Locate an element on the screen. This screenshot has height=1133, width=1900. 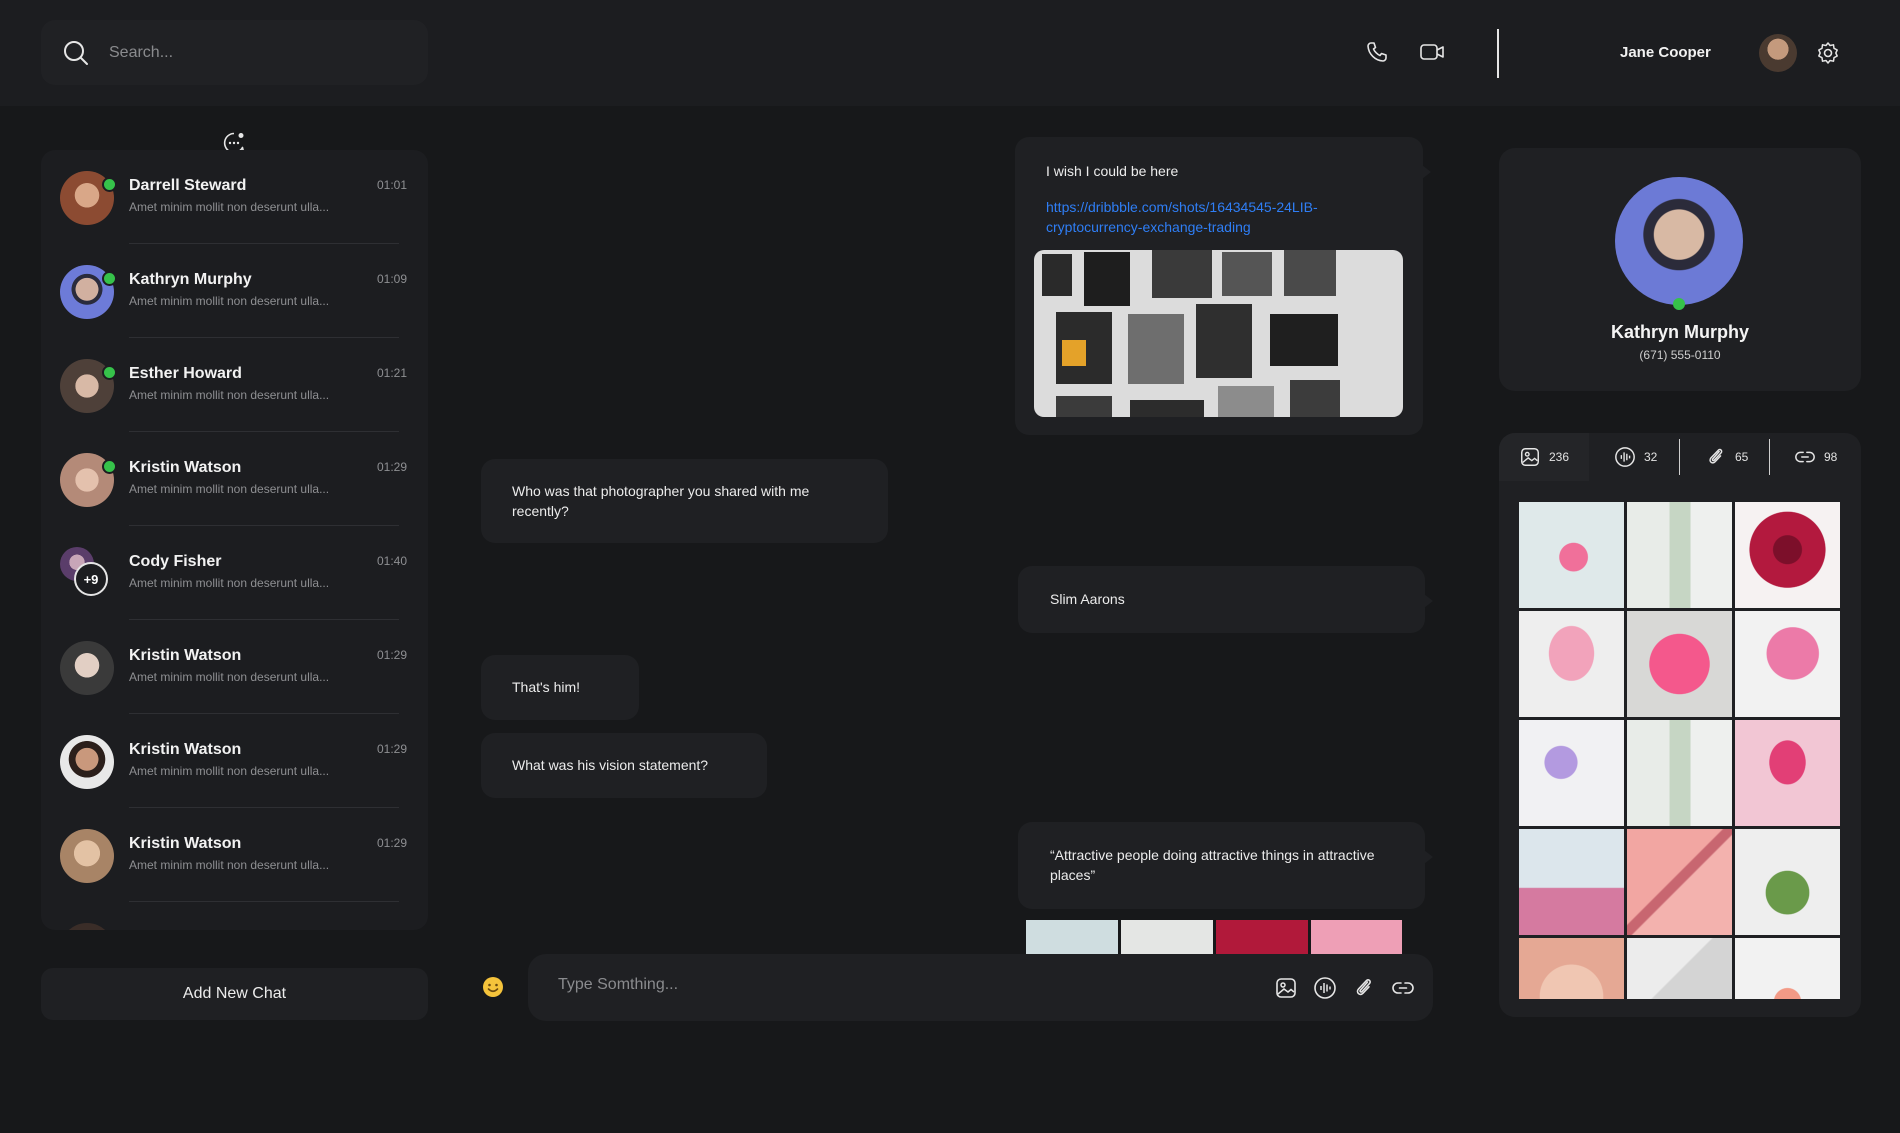
gear-icon is located at coordinates (1828, 53).